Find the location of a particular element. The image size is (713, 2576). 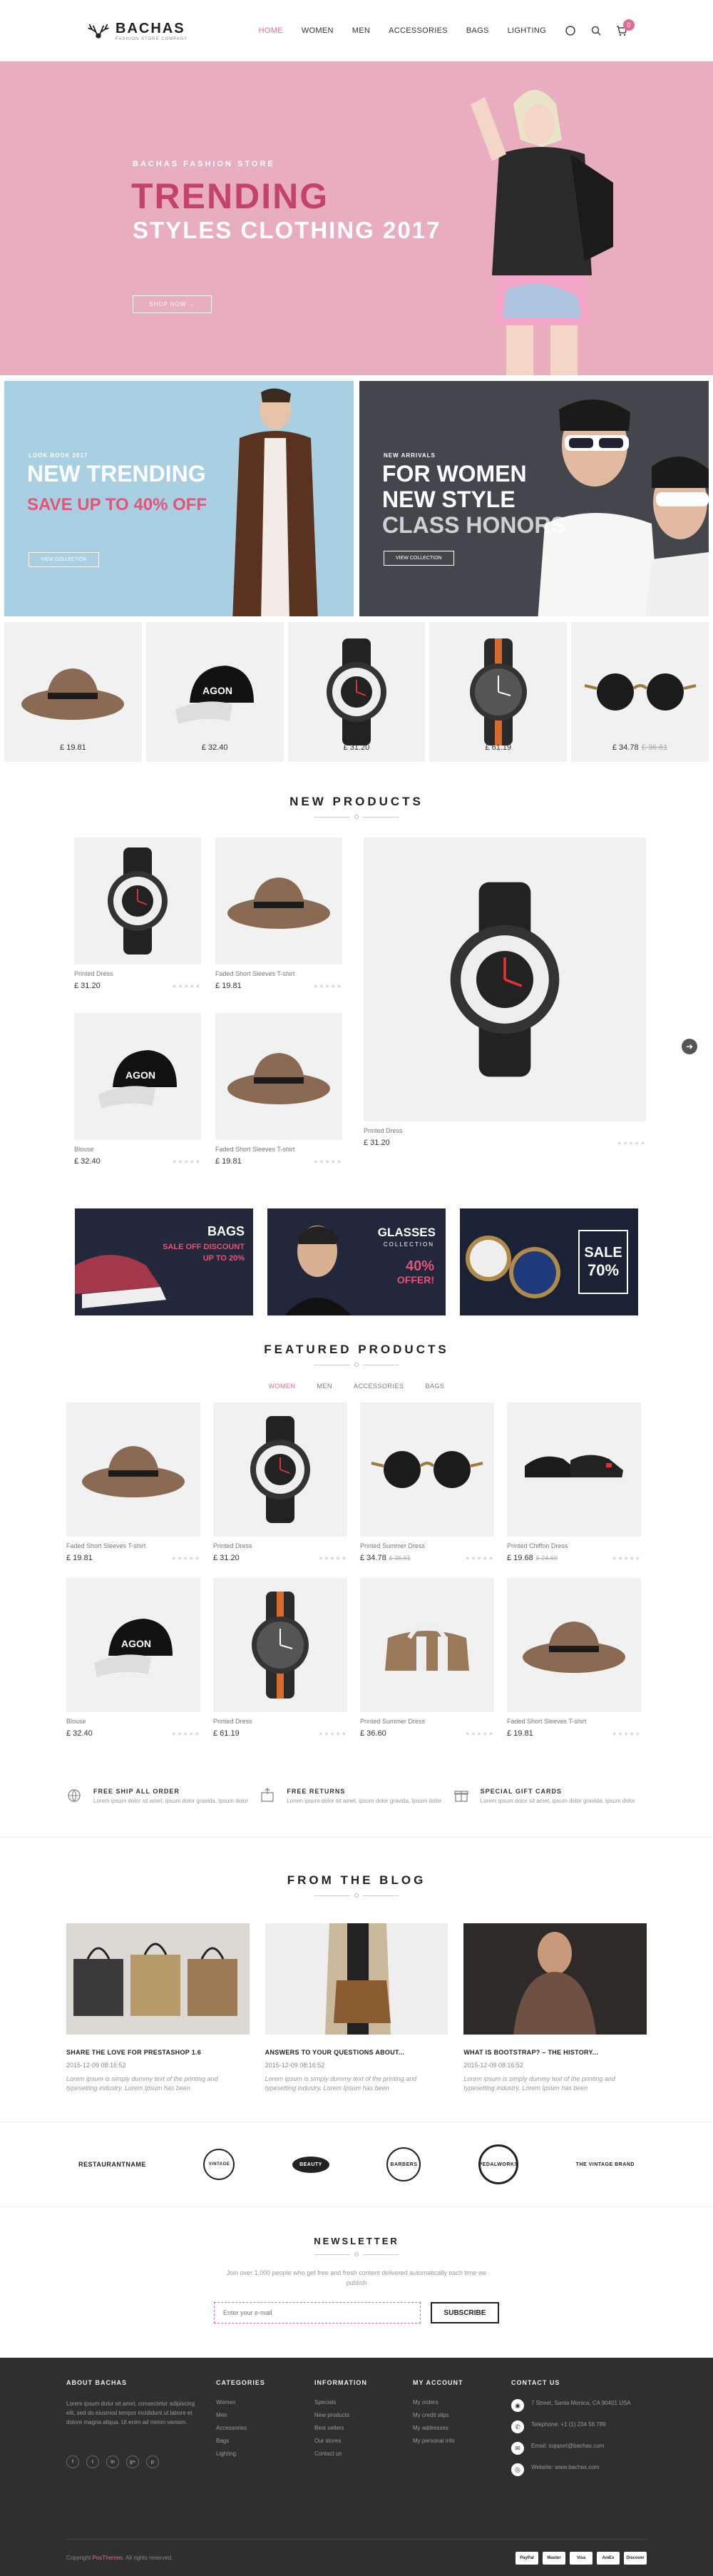

footer-link: Bags is located at coordinates (265, 2441).